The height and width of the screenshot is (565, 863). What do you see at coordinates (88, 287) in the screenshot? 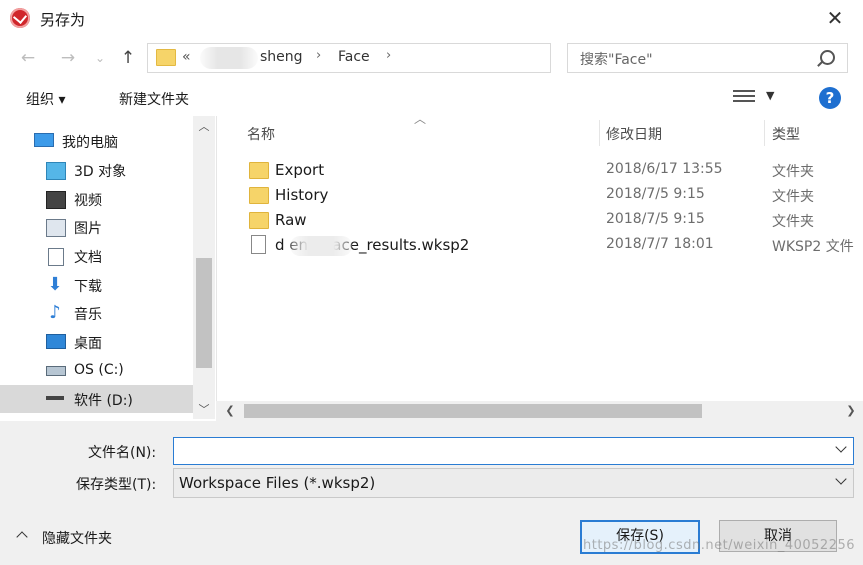
I see `sidebar-item-label: 下载` at bounding box center [88, 287].